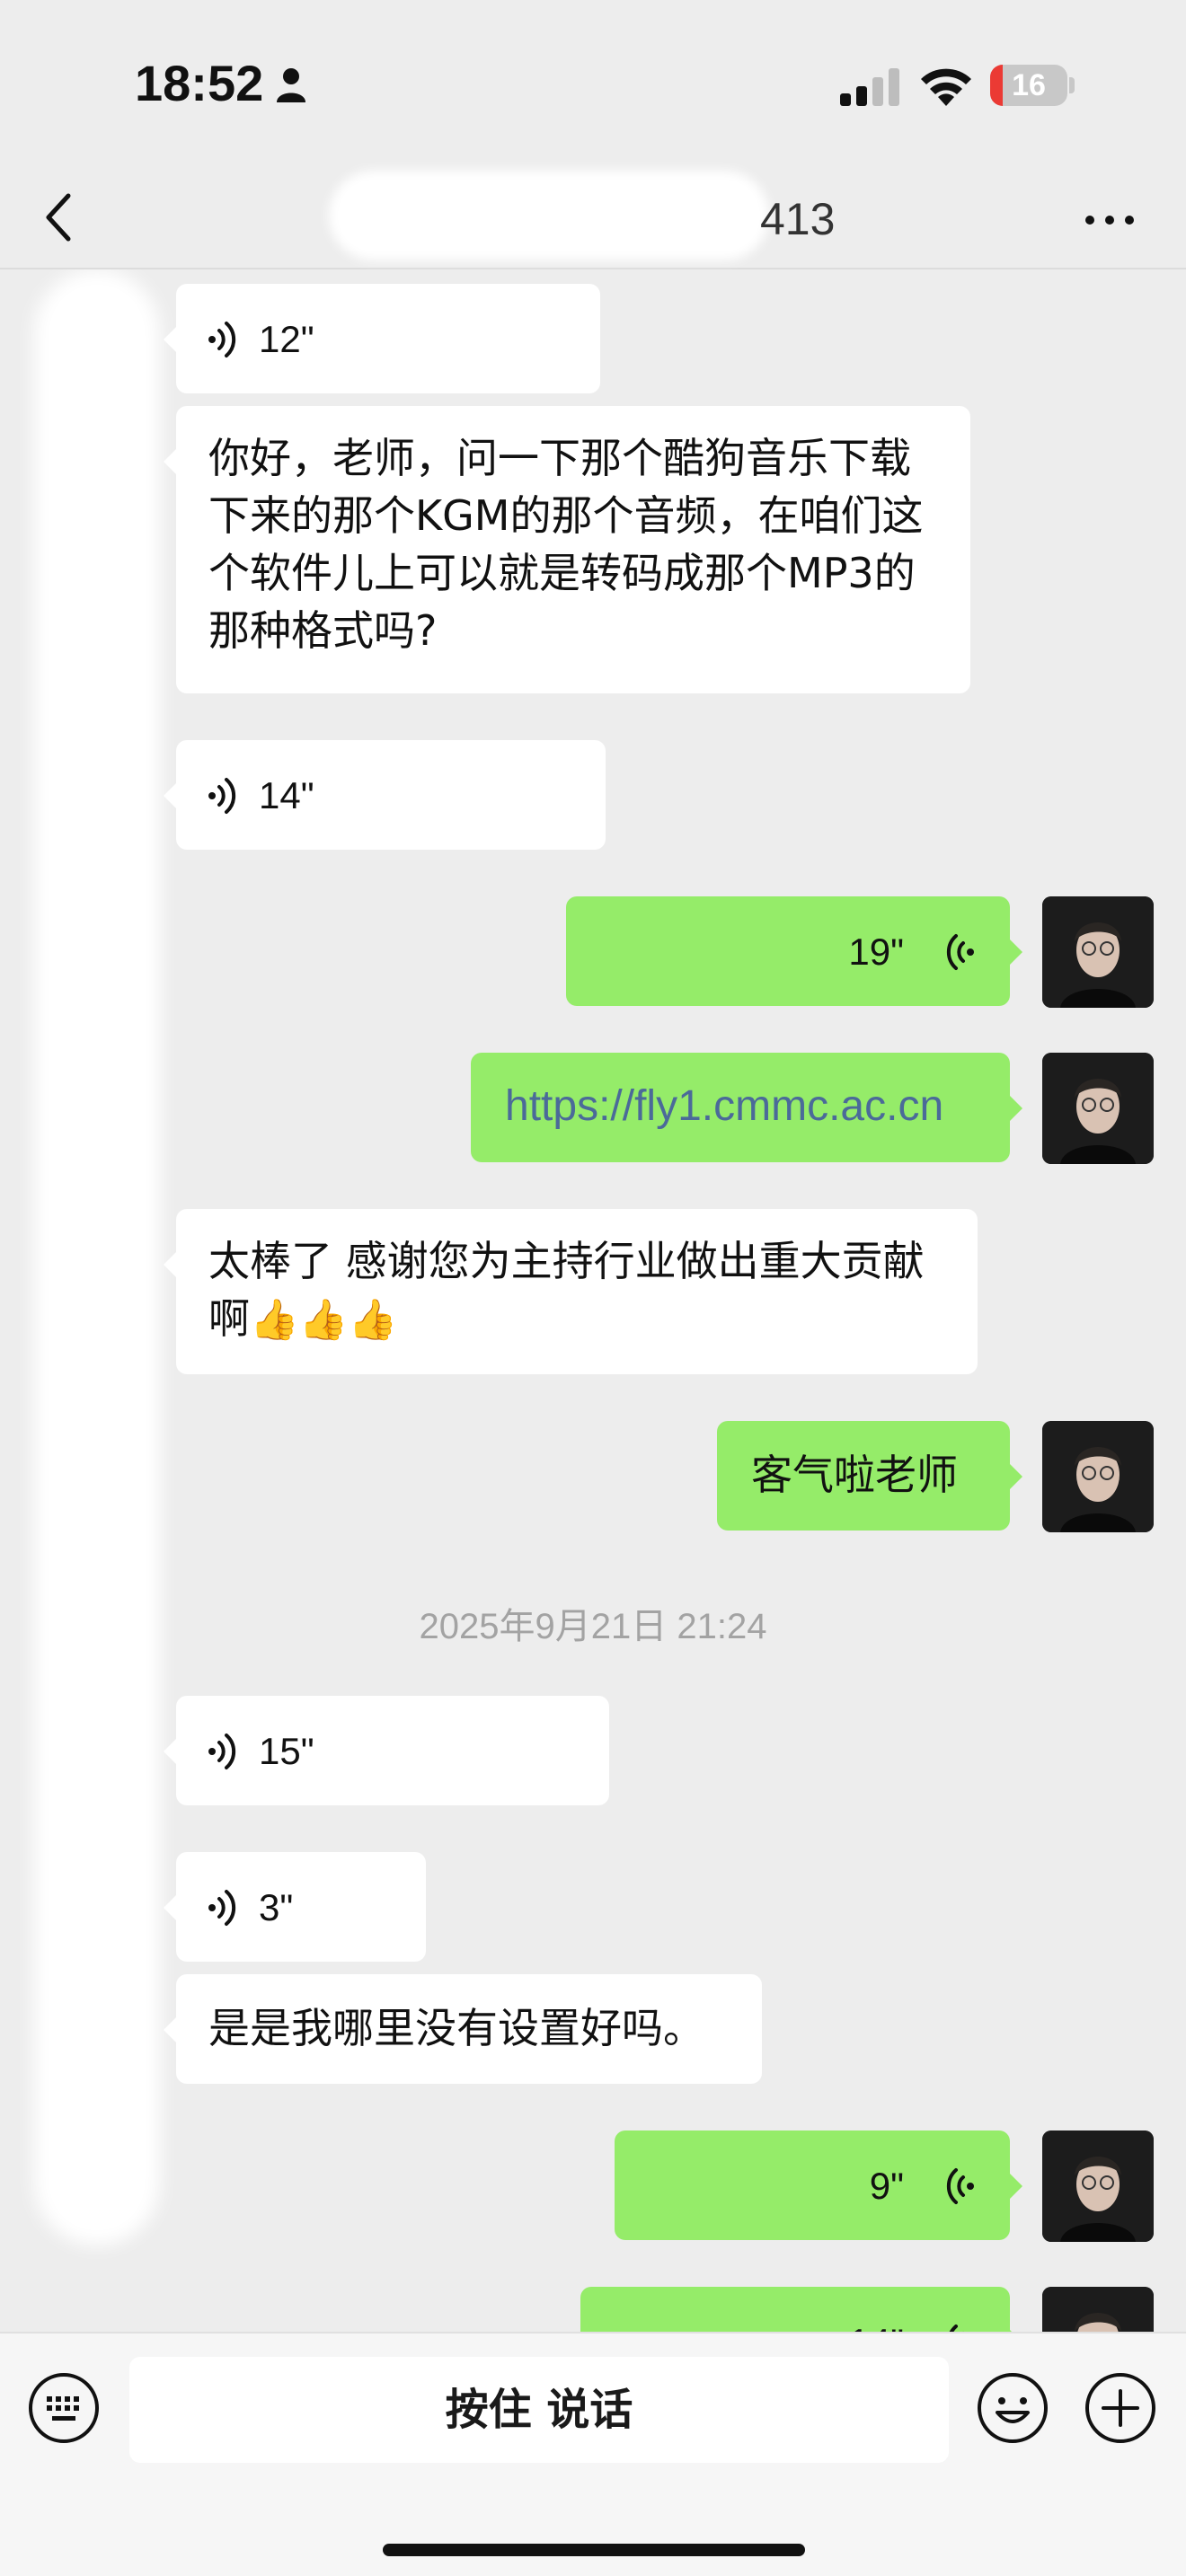 This screenshot has width=1186, height=2576. I want to click on link-message-outgoing: https://fly1.cmmc.ac.cn, so click(746, 1107).